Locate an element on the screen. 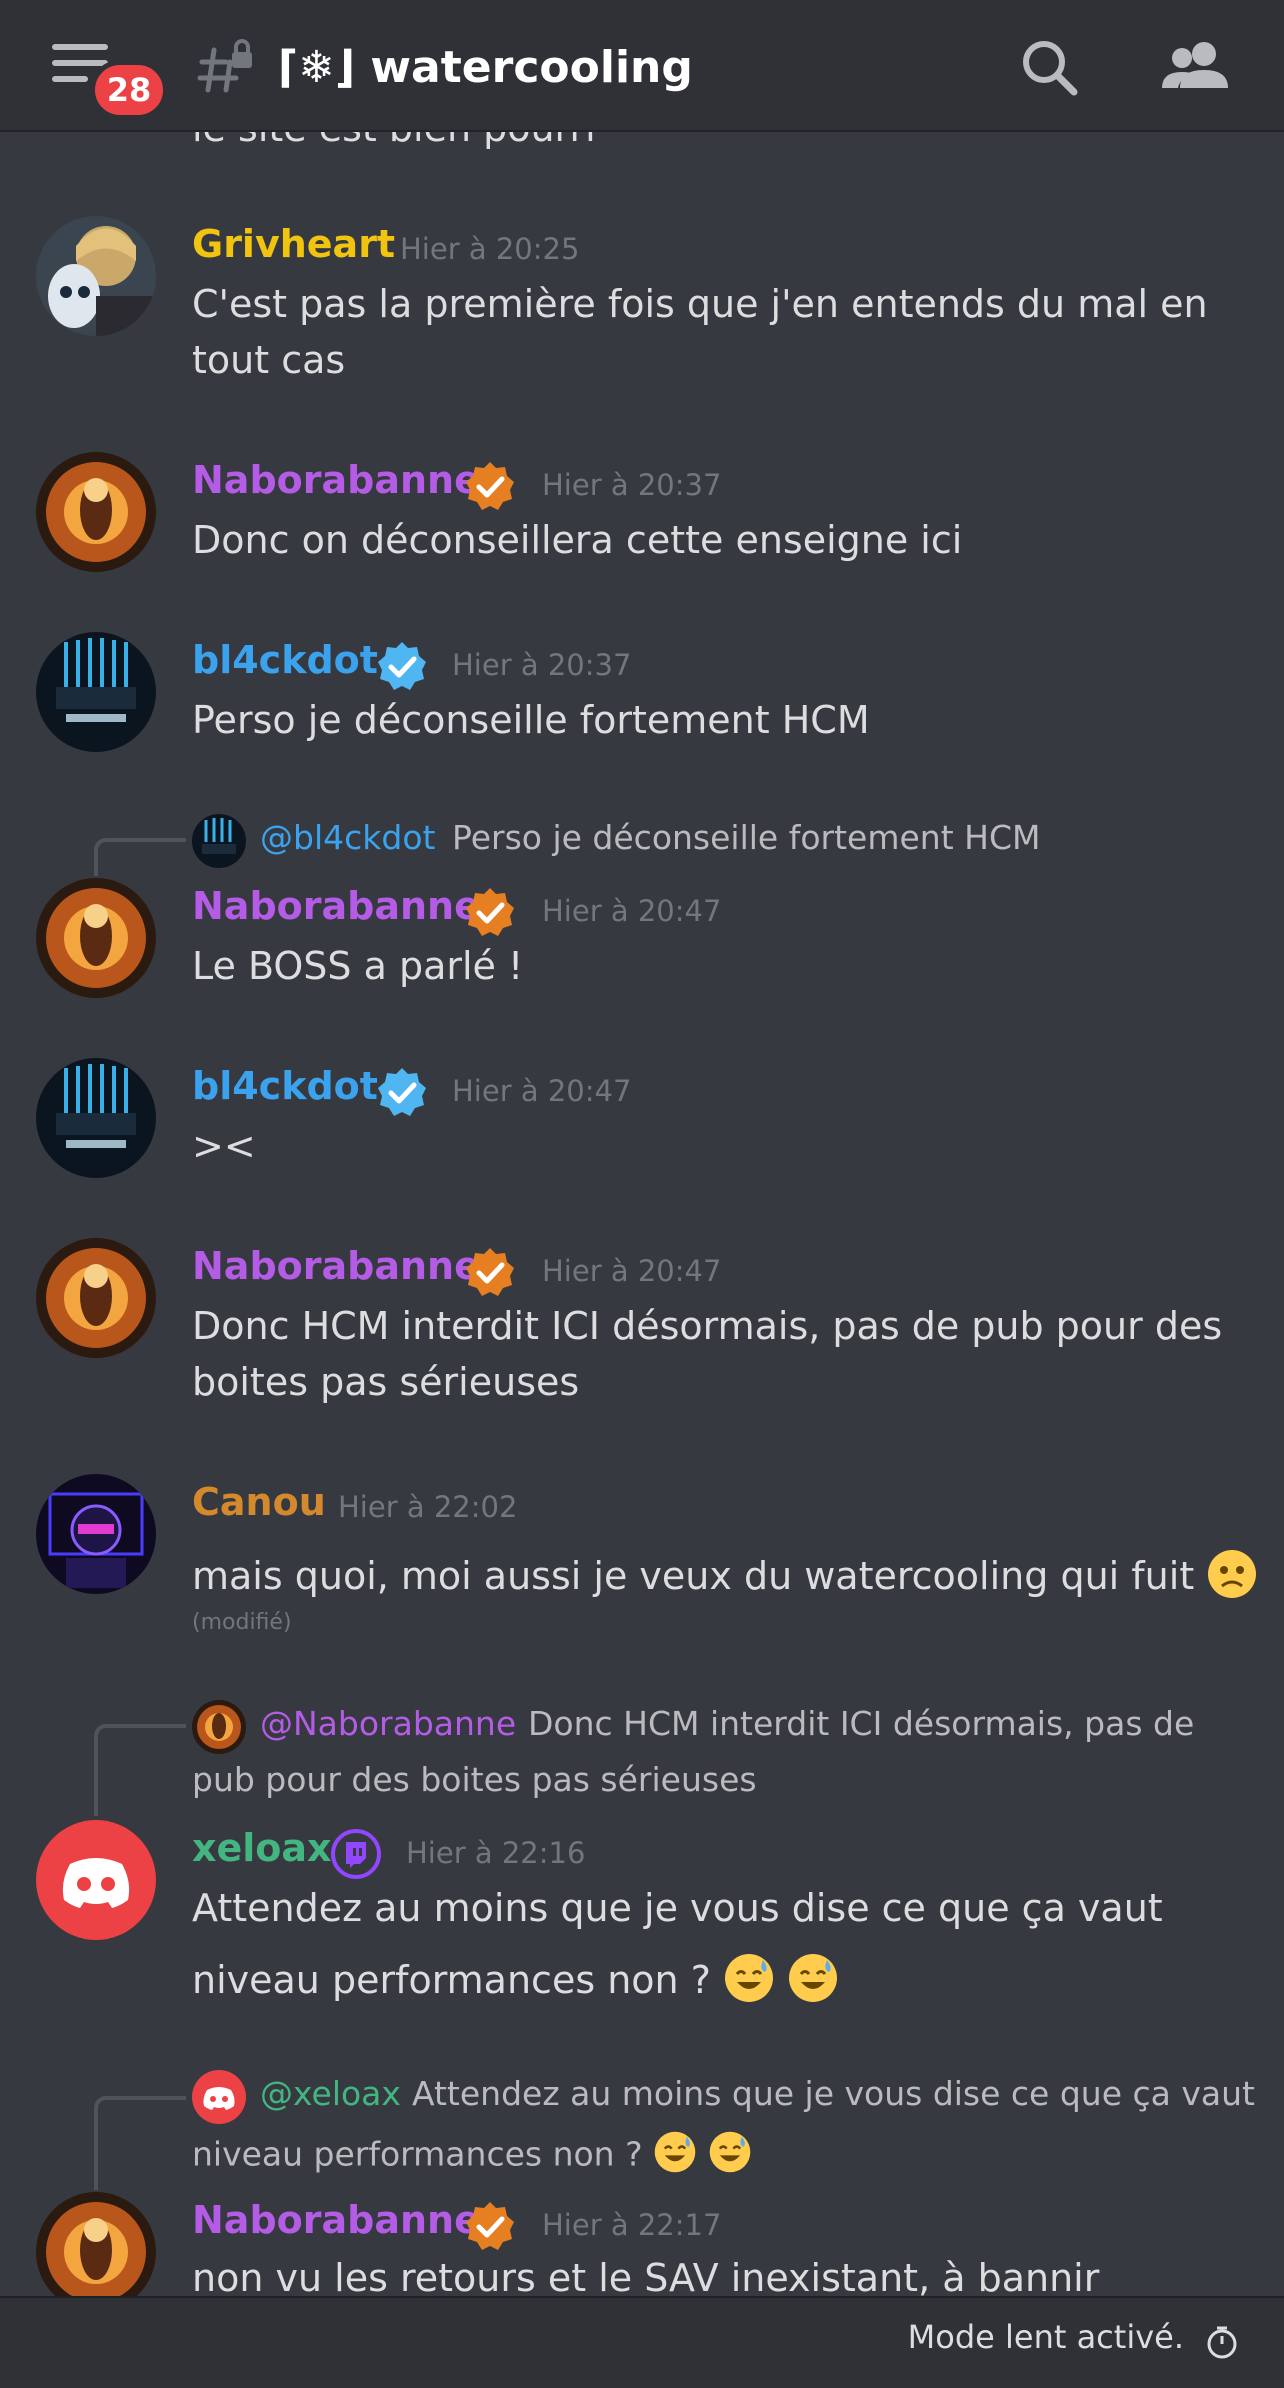  slowmode-text: Mode lent activé. is located at coordinates (1045, 2337).